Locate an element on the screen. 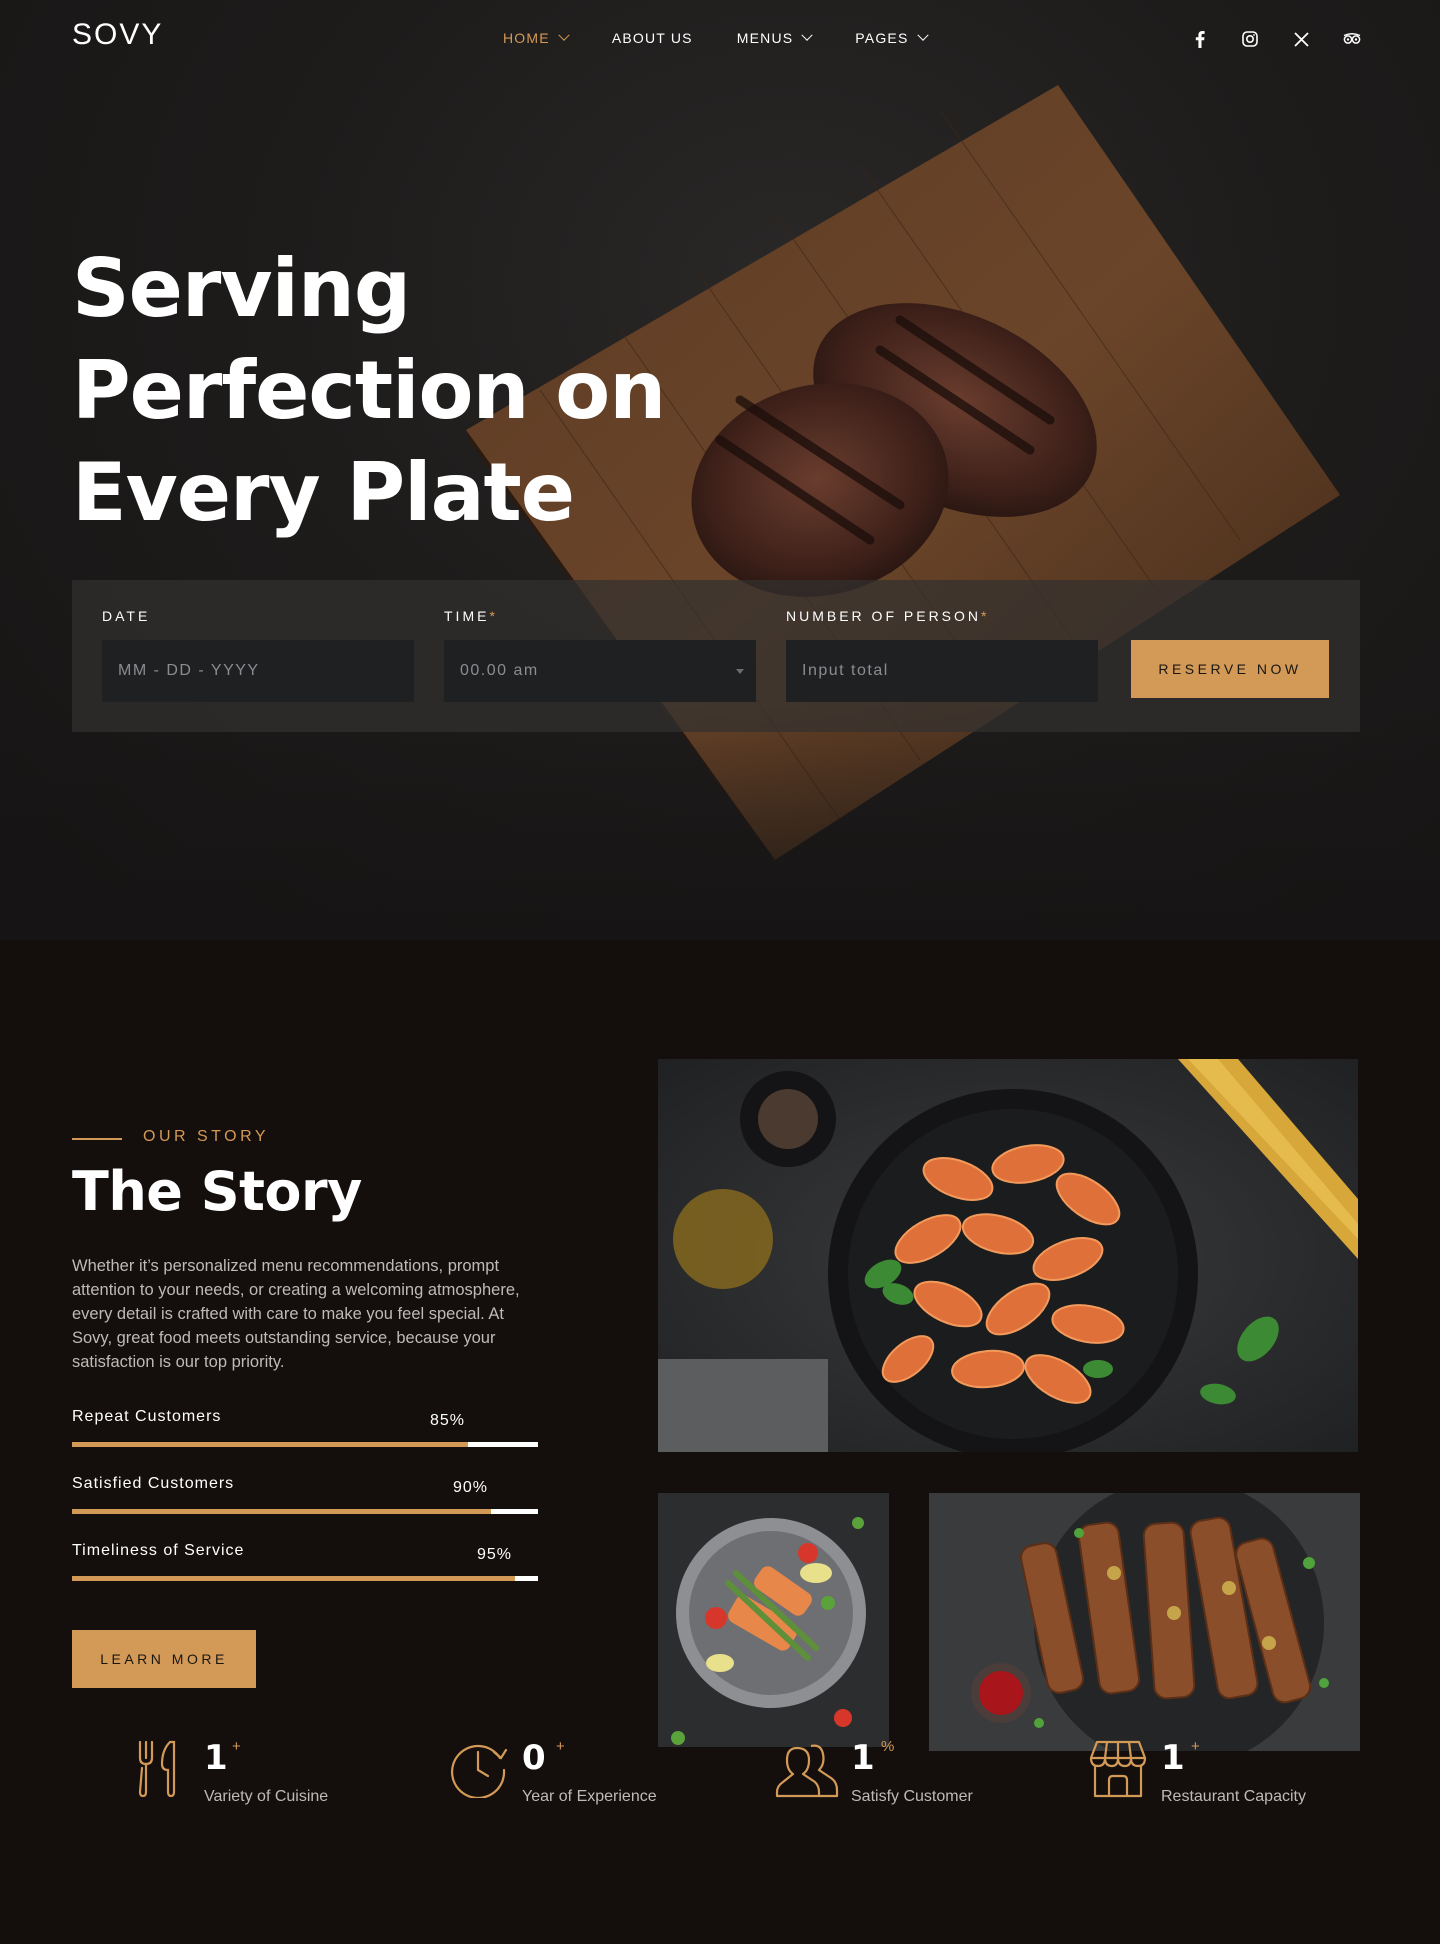 This screenshot has height=1944, width=1440. progress-timeliness: Timeliness of Service 95% is located at coordinates (305, 1562).